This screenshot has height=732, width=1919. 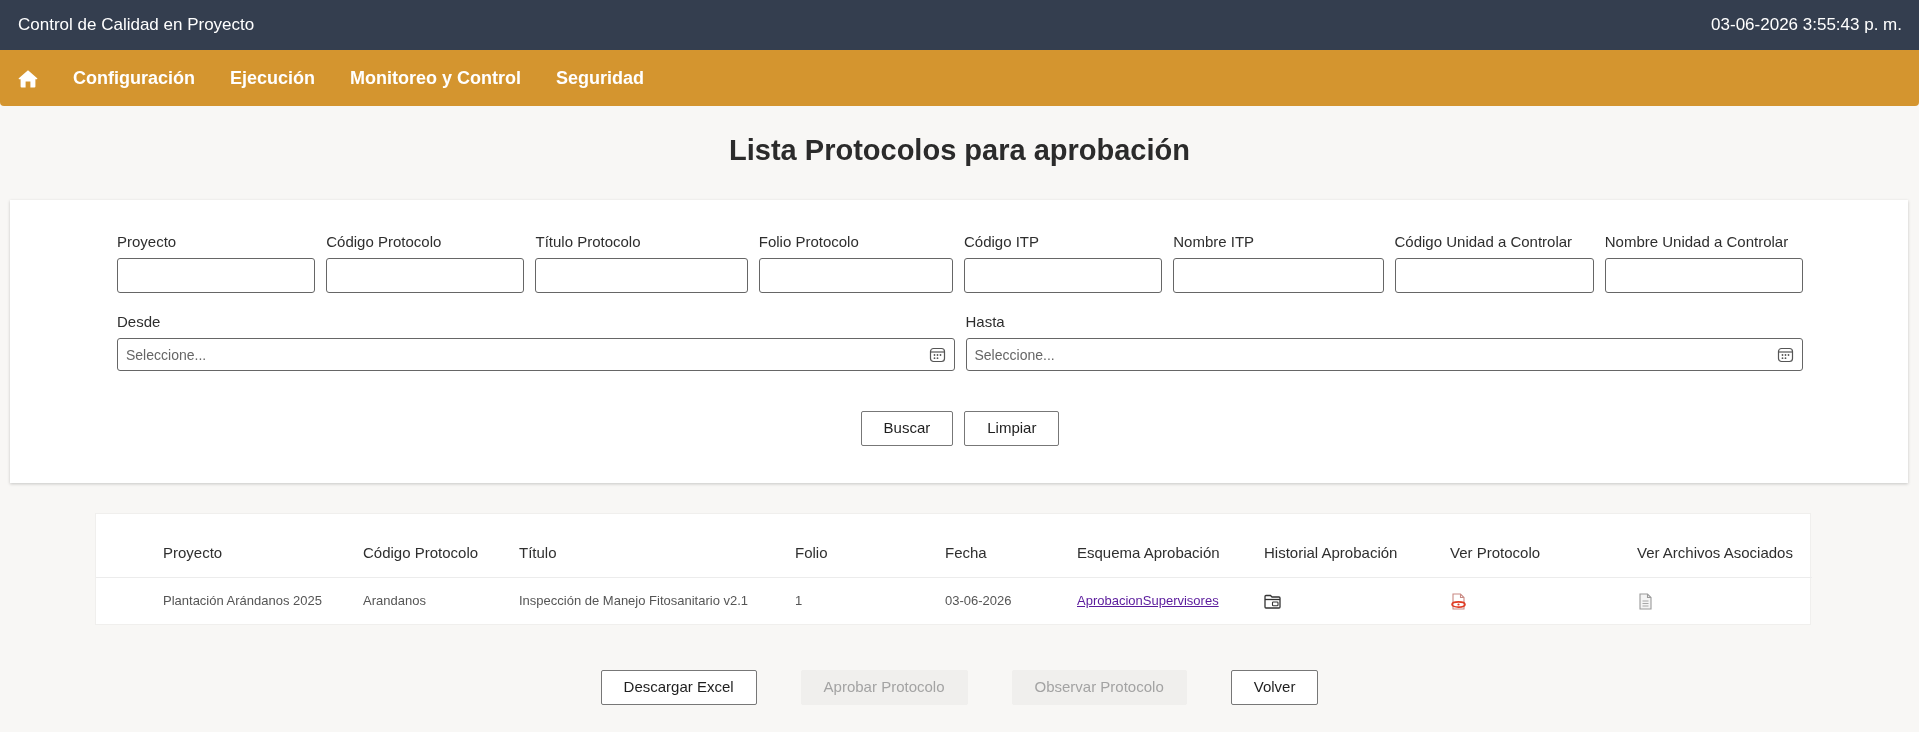 I want to click on table-cell: Arandanos, so click(x=429, y=600).